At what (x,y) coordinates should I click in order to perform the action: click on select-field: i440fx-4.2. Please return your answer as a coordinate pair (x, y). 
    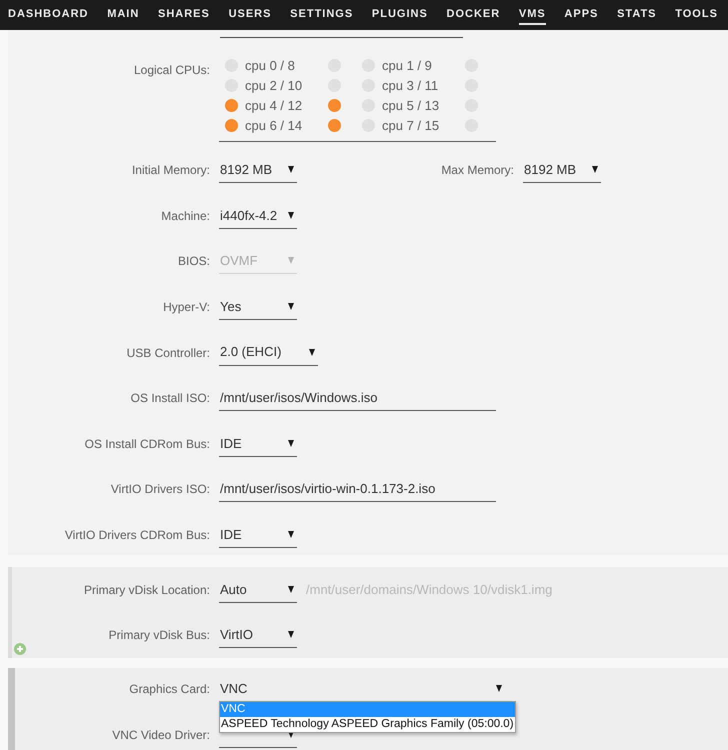
    Looking at the image, I should click on (258, 215).